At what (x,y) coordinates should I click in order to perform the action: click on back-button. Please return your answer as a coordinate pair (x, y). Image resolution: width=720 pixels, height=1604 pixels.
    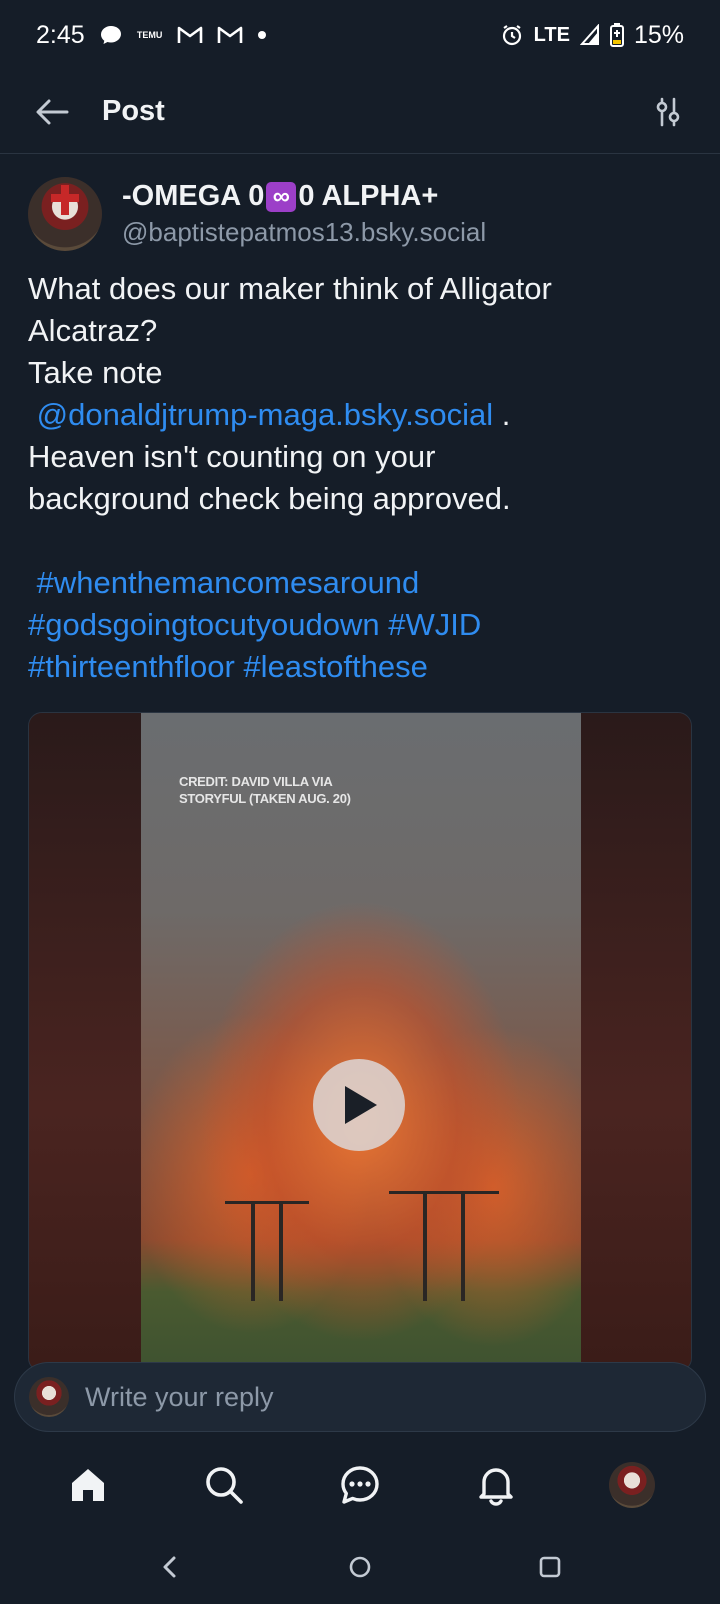
    Looking at the image, I should click on (52, 112).